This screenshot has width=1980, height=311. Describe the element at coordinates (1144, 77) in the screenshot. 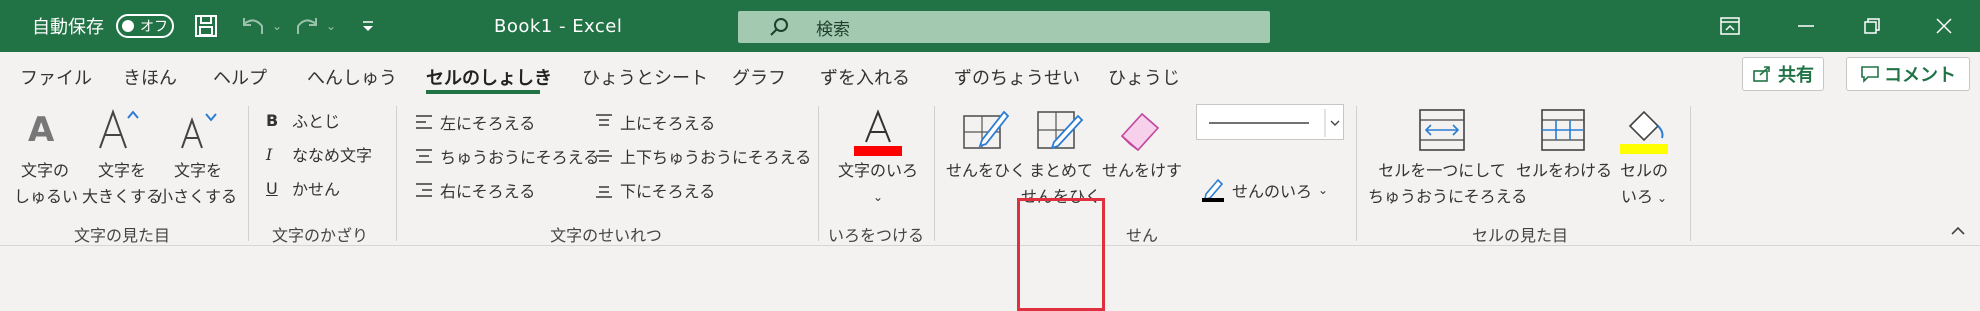

I see `tab-view: ひょうじ` at that location.